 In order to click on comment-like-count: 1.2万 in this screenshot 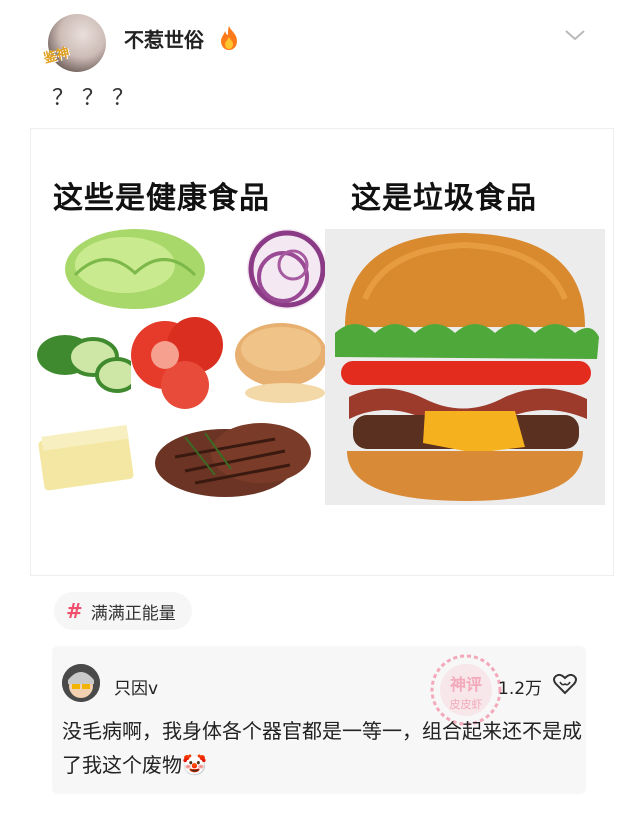, I will do `click(520, 689)`.